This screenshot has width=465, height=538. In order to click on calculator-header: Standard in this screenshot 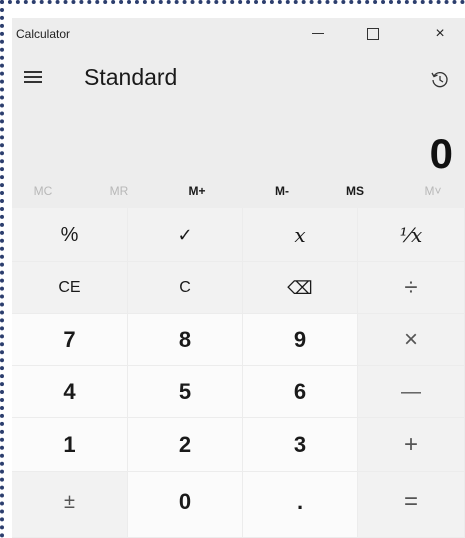, I will do `click(238, 79)`.